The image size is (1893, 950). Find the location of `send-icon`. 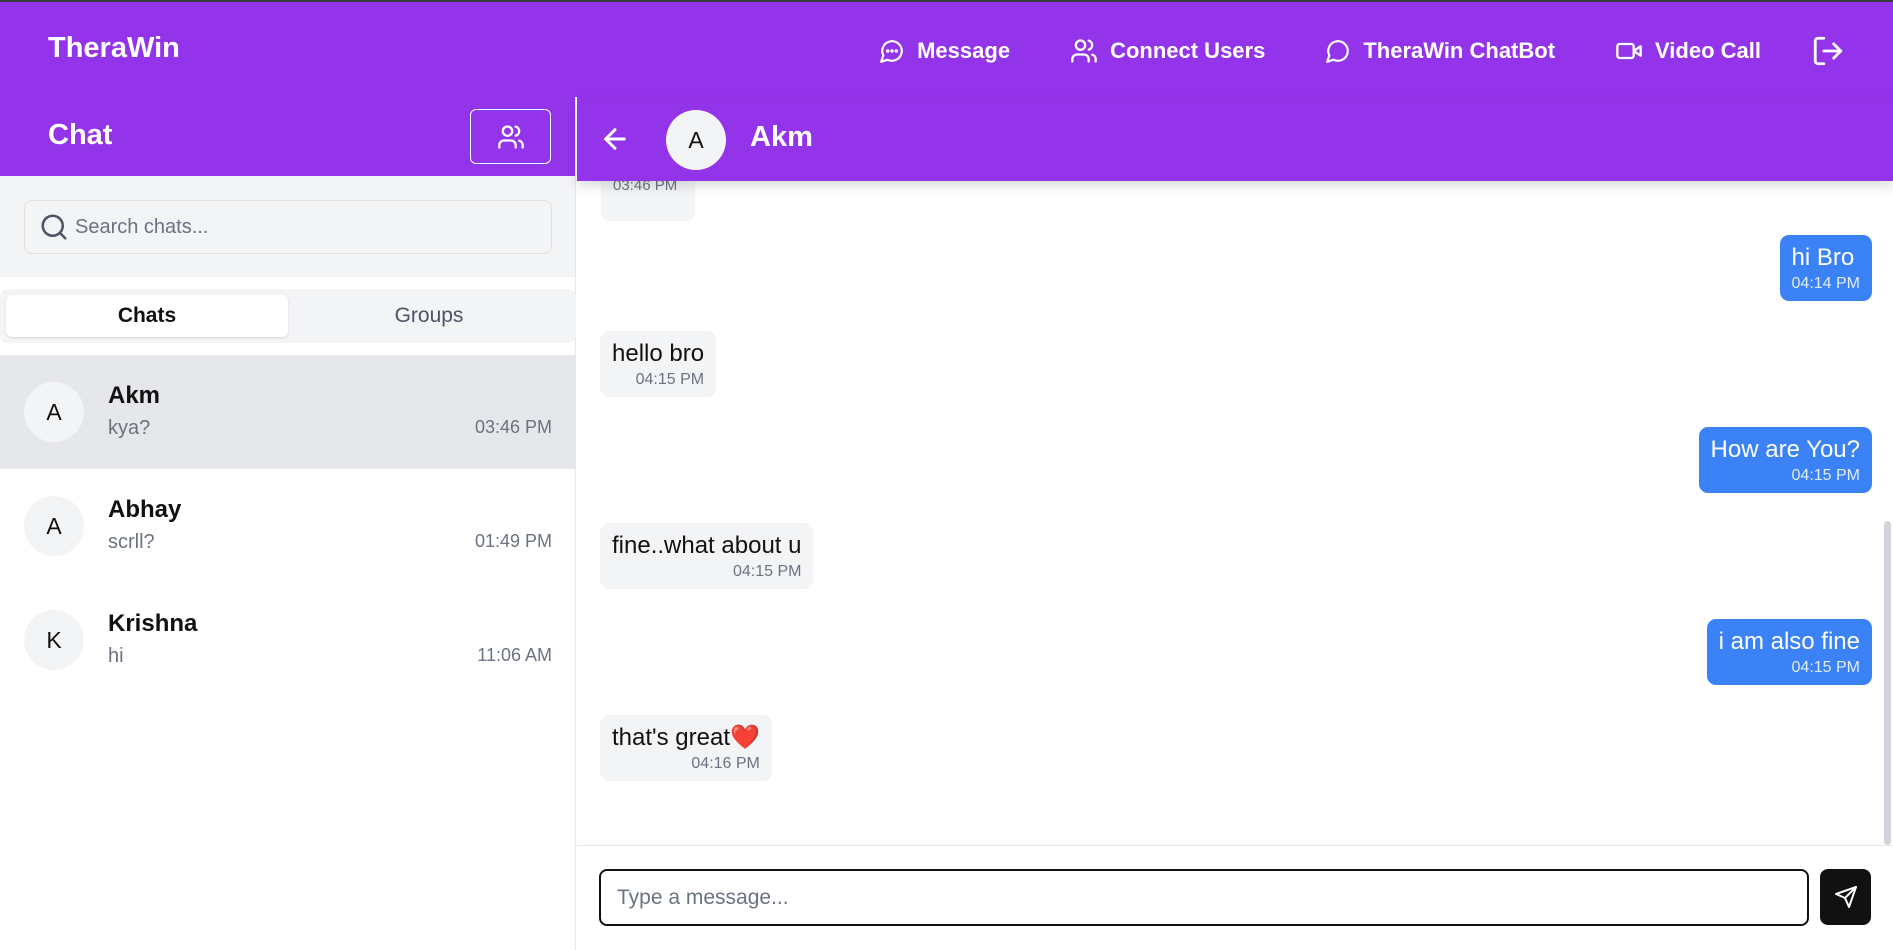

send-icon is located at coordinates (1845, 897).